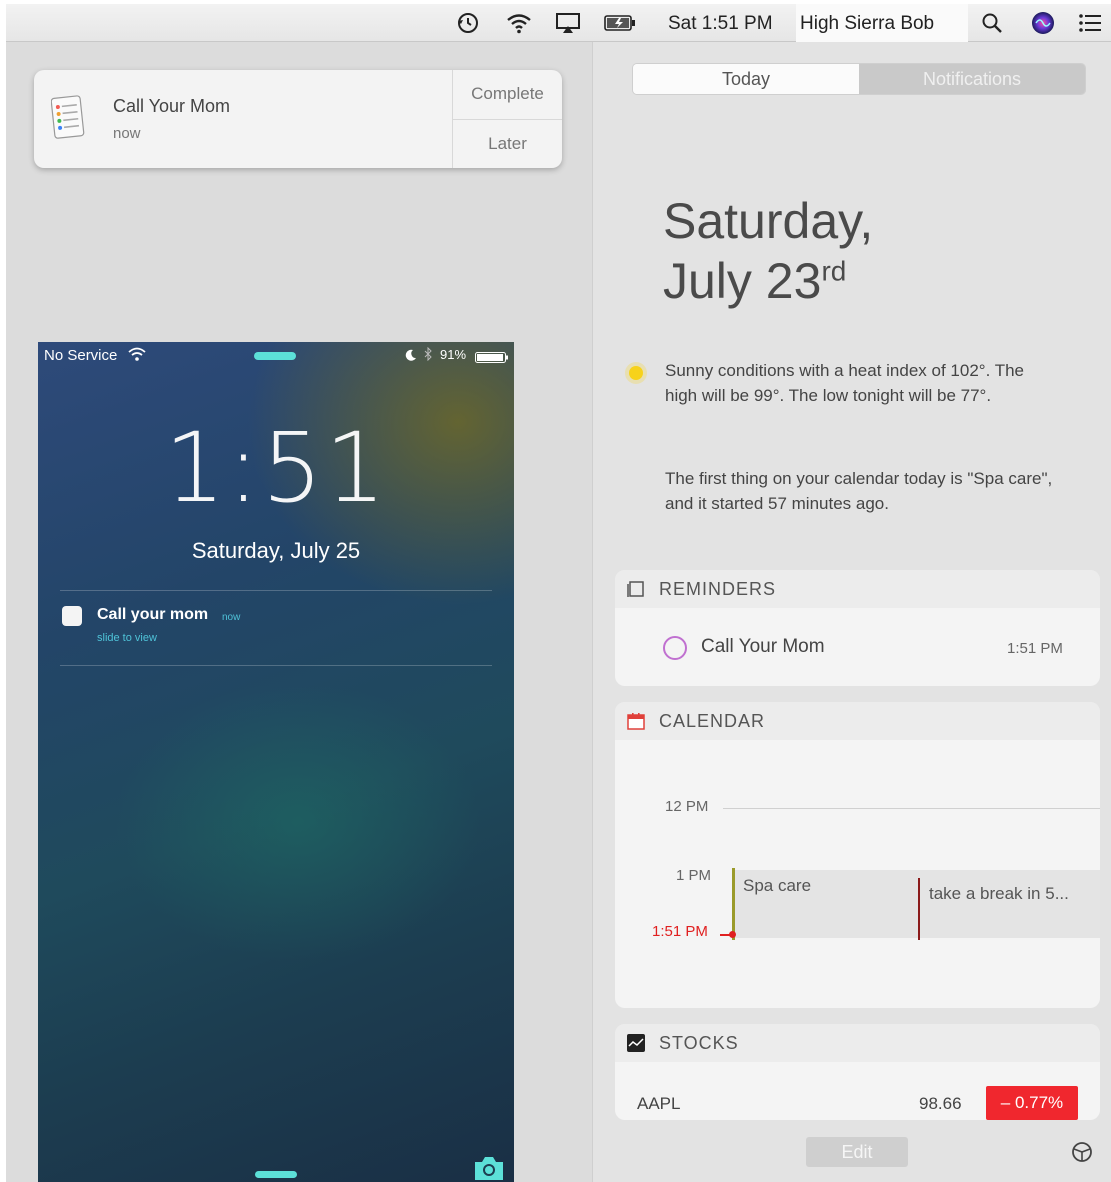  What do you see at coordinates (172, 106) in the screenshot?
I see `banner-title: Call Your Mom` at bounding box center [172, 106].